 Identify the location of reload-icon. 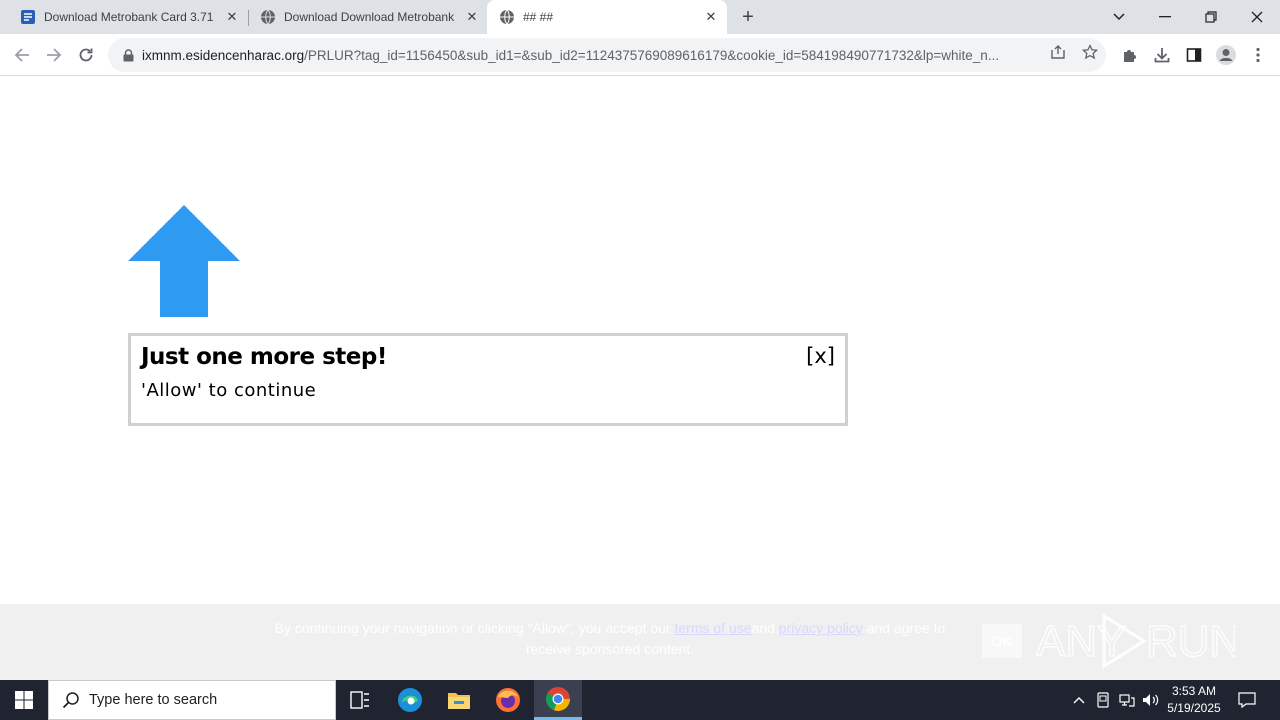
(86, 55).